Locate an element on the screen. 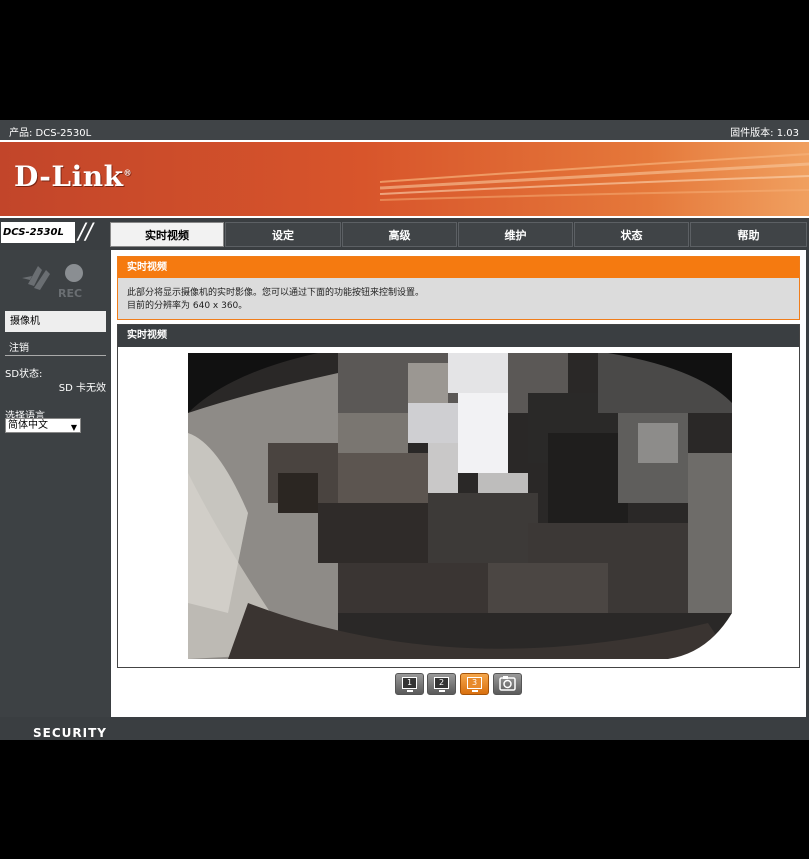  brand-banner: D-Link® is located at coordinates (404, 179).